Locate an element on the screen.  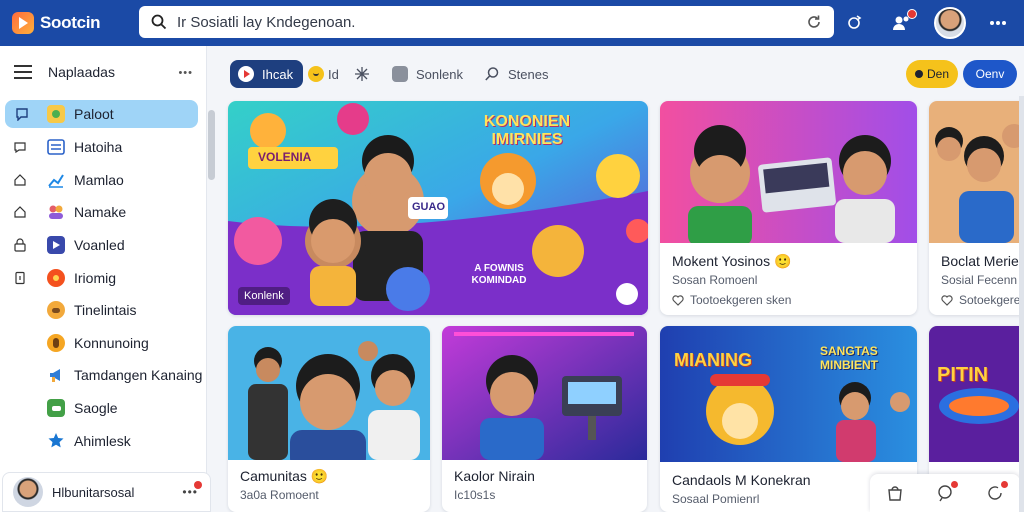
reply-icon is located at coordinates (997, 491).